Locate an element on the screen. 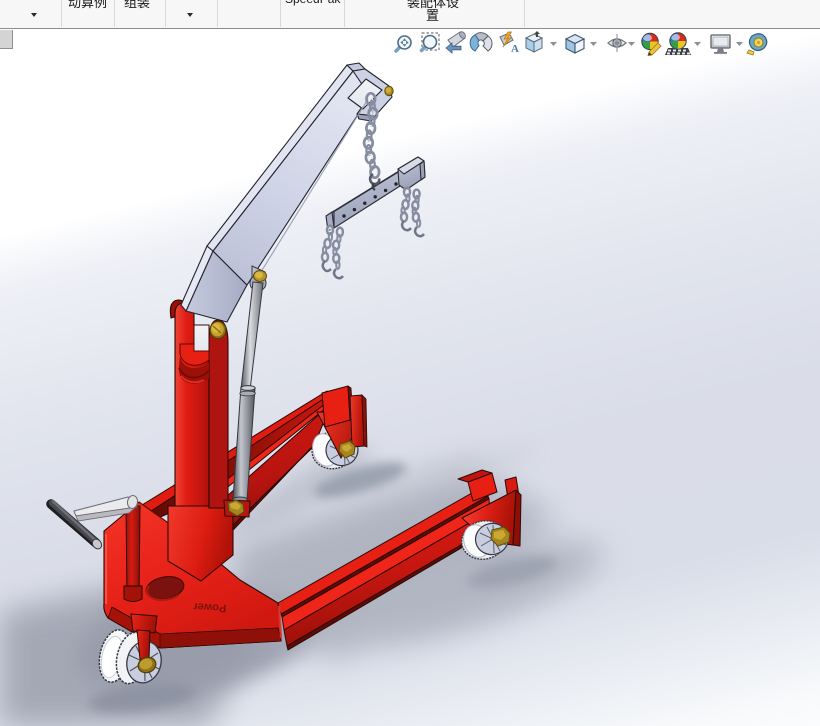 The width and height of the screenshot is (820, 726). svg-text: Power is located at coordinates (209, 607).